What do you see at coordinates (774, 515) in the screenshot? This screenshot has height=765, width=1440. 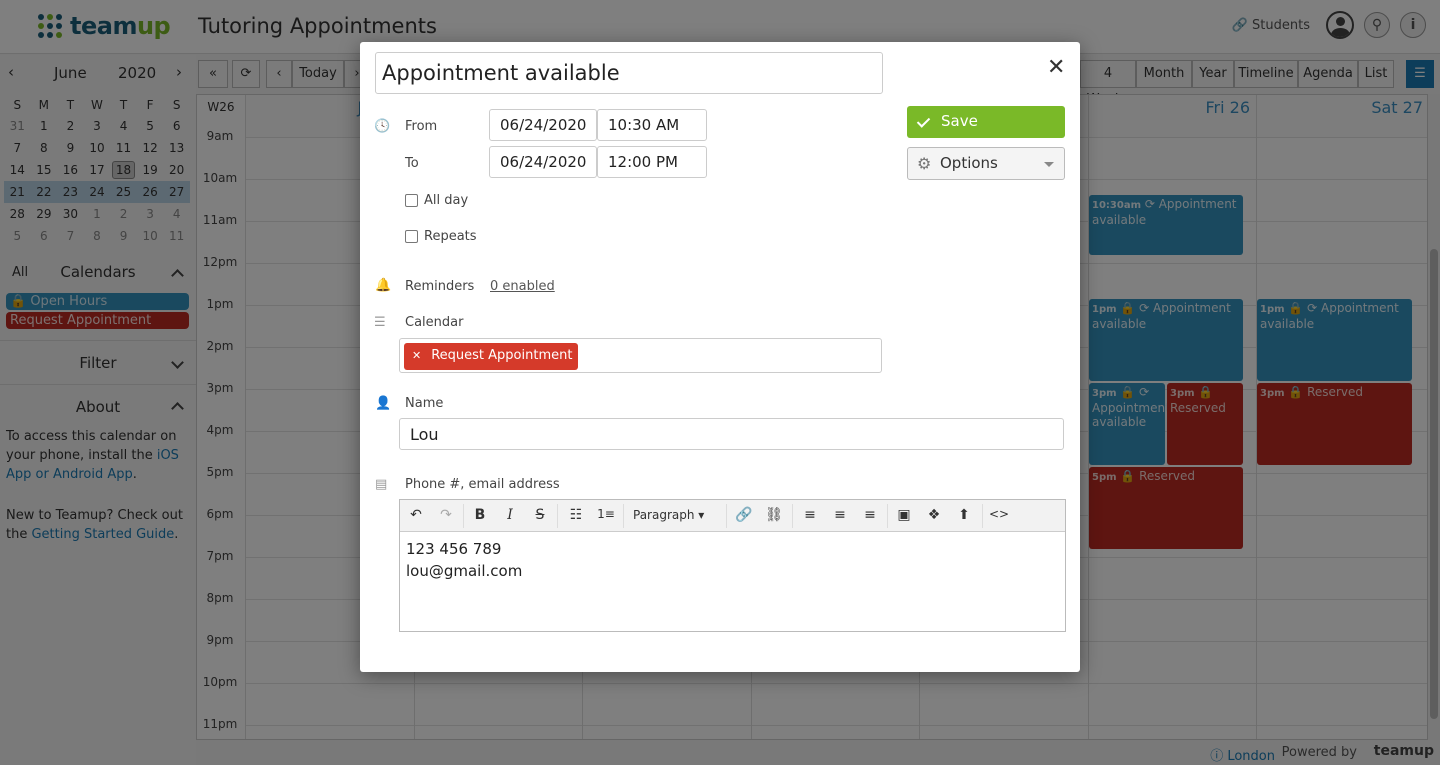 I see `unlink-icon: ⛓` at bounding box center [774, 515].